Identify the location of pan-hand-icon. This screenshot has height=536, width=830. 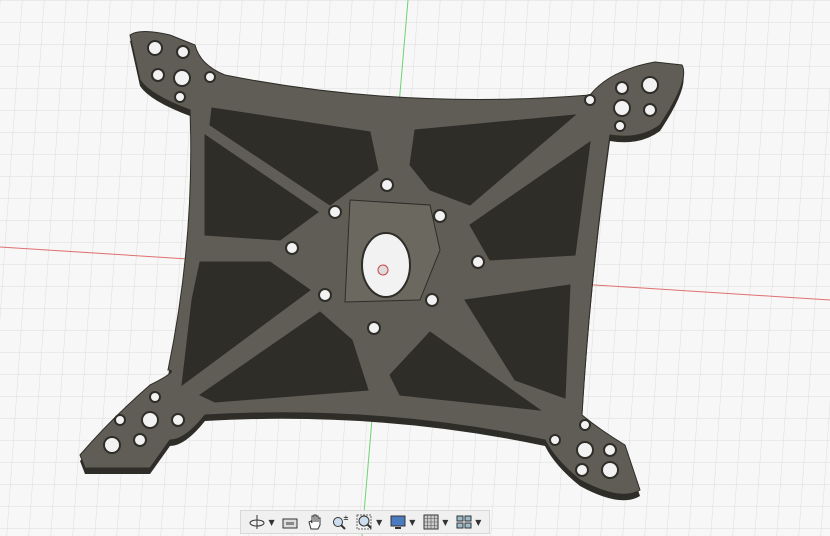
(314, 522).